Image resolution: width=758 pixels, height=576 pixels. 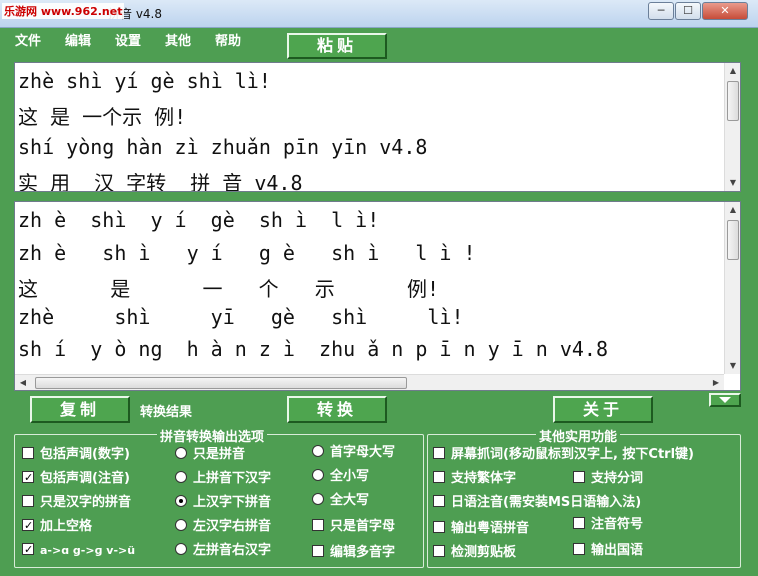 What do you see at coordinates (78, 550) in the screenshot?
I see `option-letter-substitution: a->ɑ g->ɡ v->ü` at bounding box center [78, 550].